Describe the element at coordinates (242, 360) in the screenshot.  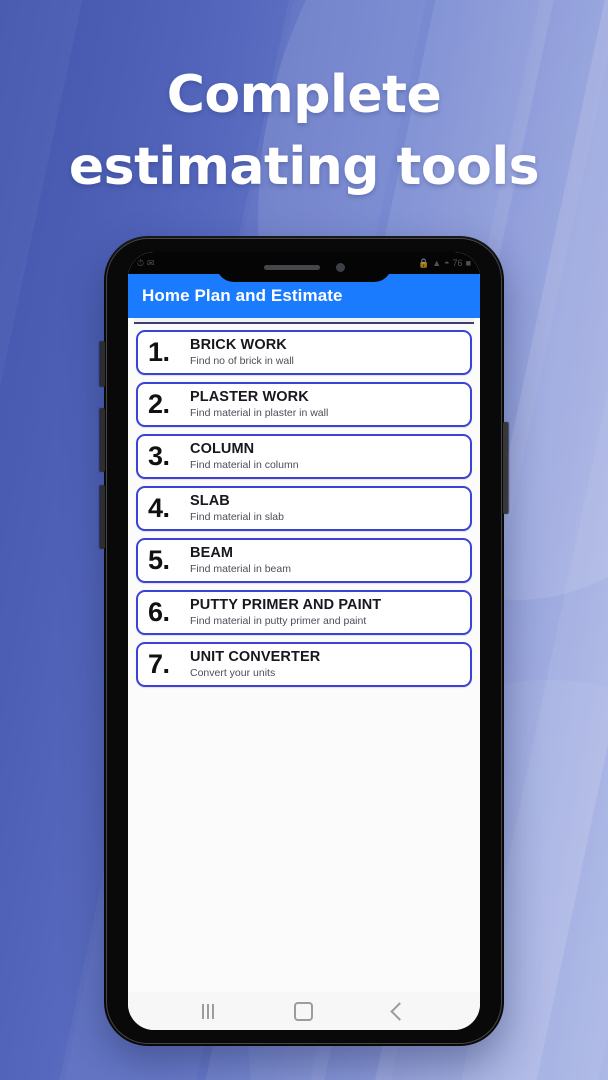
I see `list-item-subtitle: Find no of brick in wall` at that location.